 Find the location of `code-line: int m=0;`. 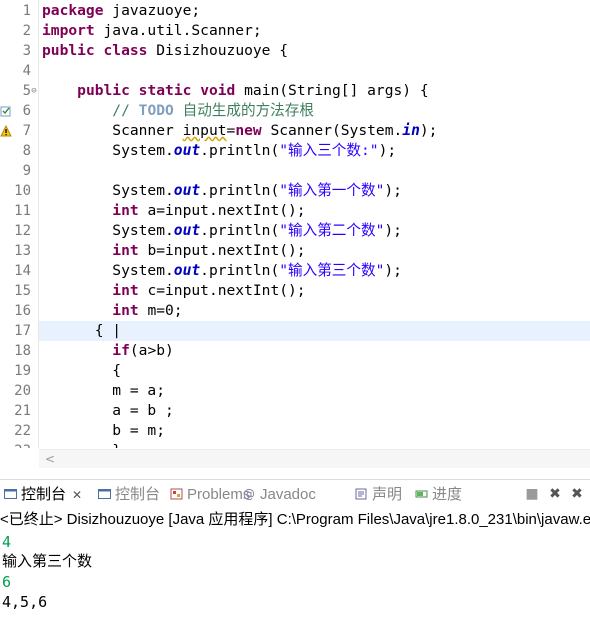

code-line: int m=0; is located at coordinates (112, 311).